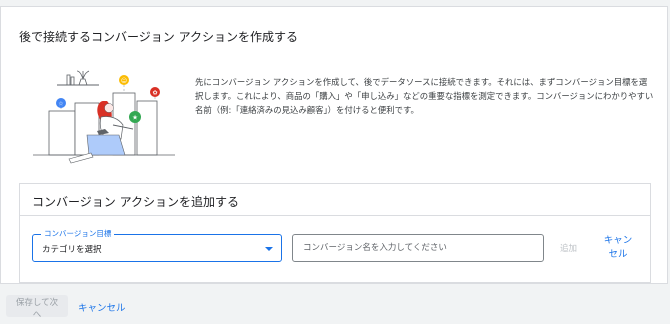 The width and height of the screenshot is (670, 324). What do you see at coordinates (618, 248) in the screenshot?
I see `section-cancel-button: キャンセル` at bounding box center [618, 248].